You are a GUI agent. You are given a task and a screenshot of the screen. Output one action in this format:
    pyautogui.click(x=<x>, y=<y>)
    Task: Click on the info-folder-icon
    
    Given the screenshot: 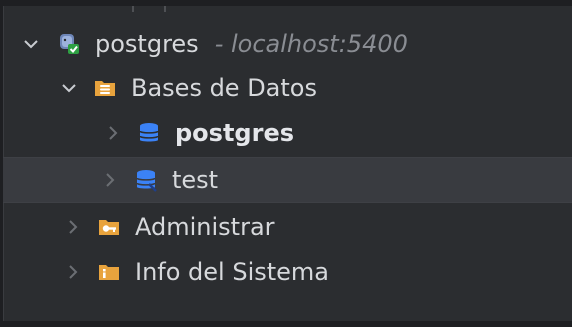 What is the action you would take?
    pyautogui.click(x=109, y=272)
    